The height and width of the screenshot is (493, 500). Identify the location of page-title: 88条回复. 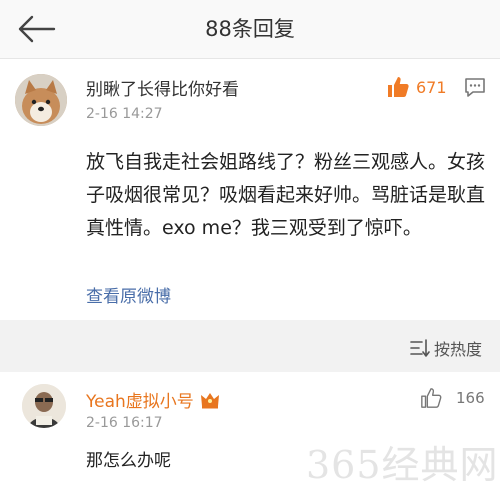
(250, 29).